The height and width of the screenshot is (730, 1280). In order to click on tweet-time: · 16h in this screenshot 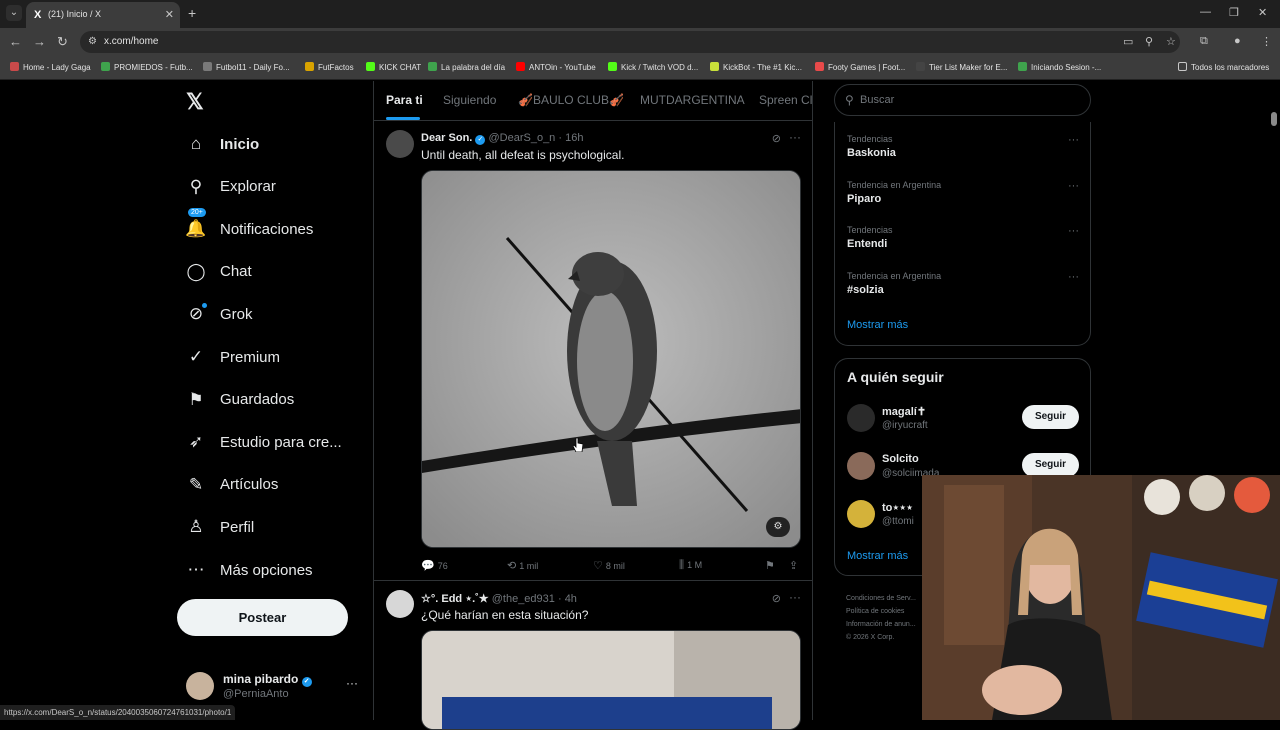, I will do `click(570, 138)`.